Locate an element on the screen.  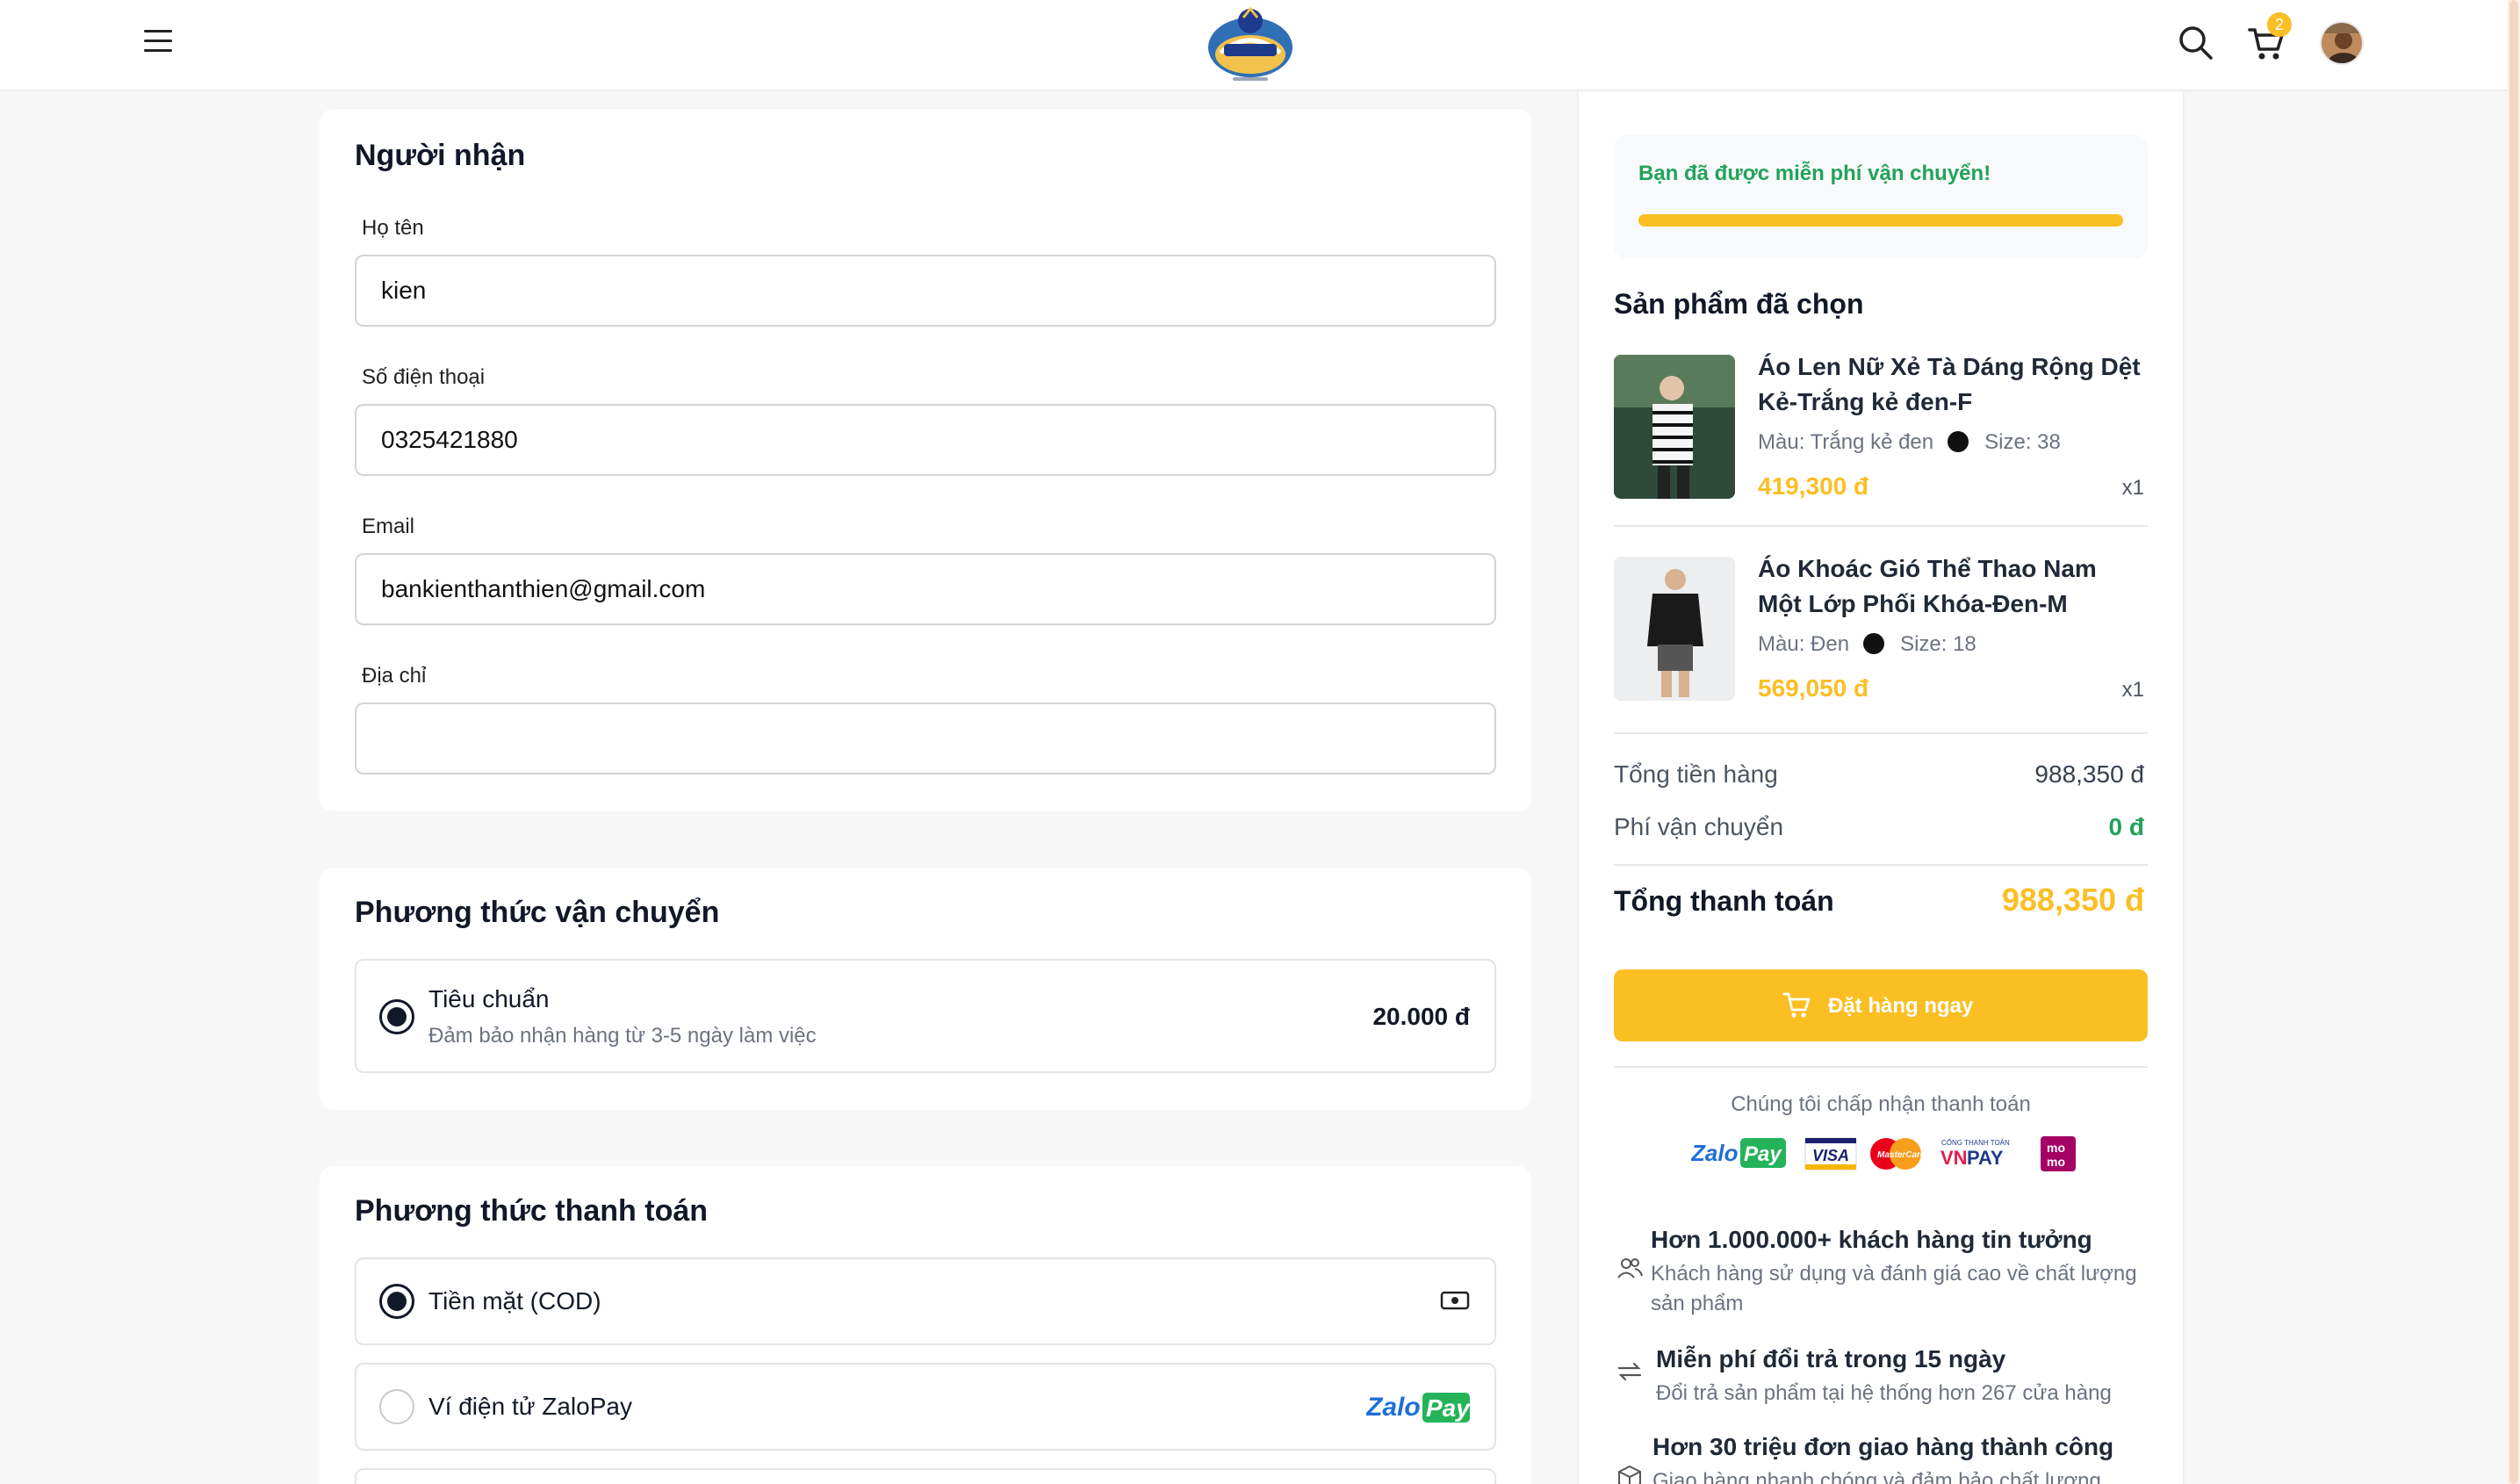
visa-logo: VISA is located at coordinates (1830, 1154).